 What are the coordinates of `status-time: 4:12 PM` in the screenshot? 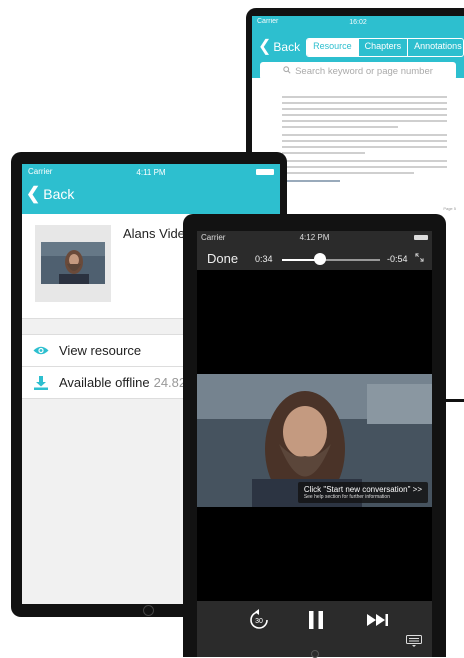 It's located at (314, 237).